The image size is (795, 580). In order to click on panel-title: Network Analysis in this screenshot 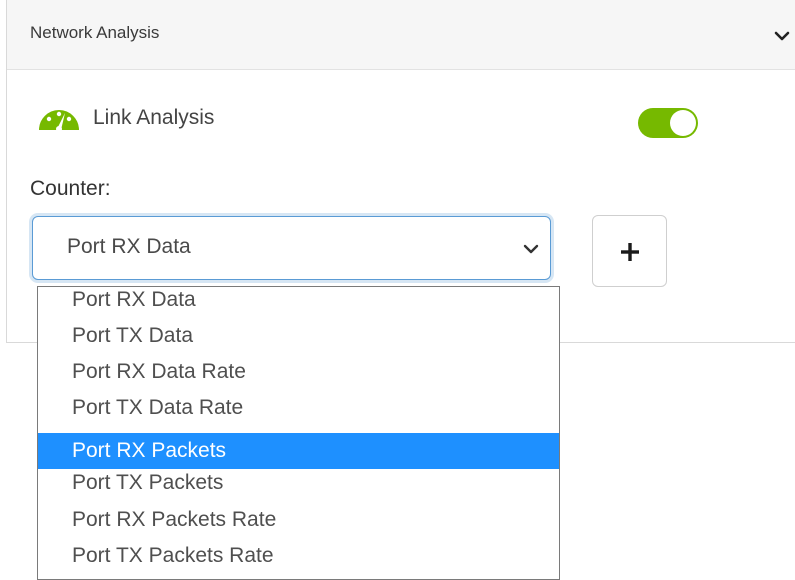, I will do `click(95, 32)`.